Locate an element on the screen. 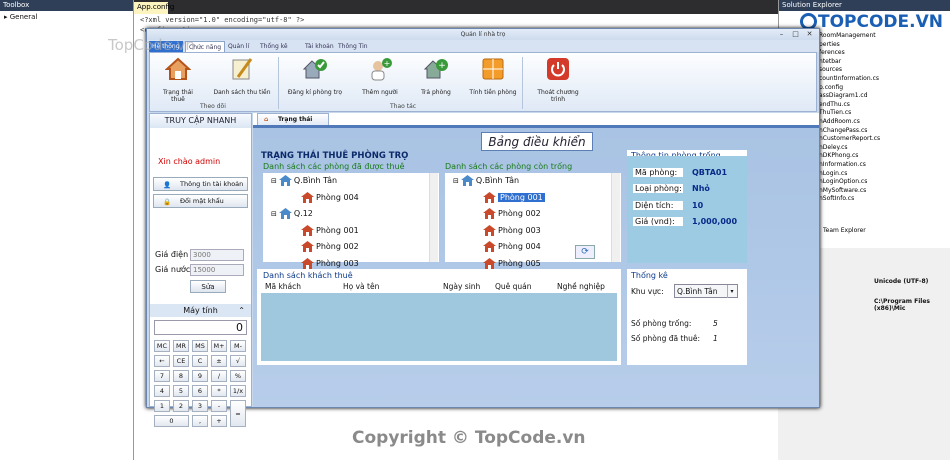 The width and height of the screenshot is (950, 460). col-hometown: Quê quán is located at coordinates (513, 286).